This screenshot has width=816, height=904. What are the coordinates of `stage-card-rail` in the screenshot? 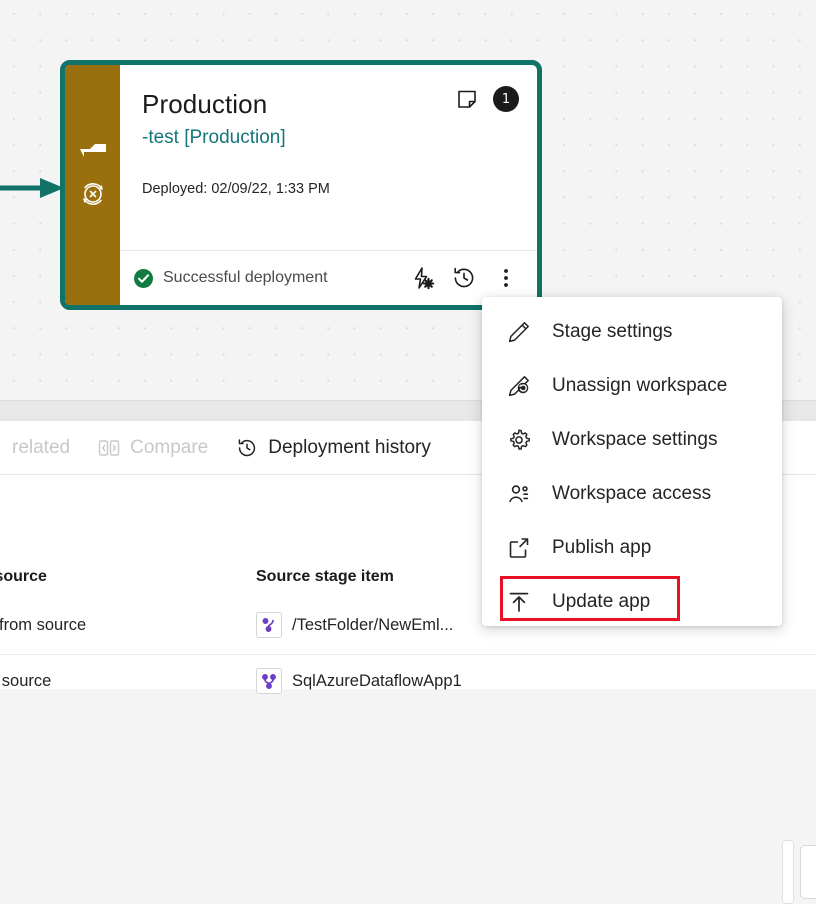 It's located at (92, 185).